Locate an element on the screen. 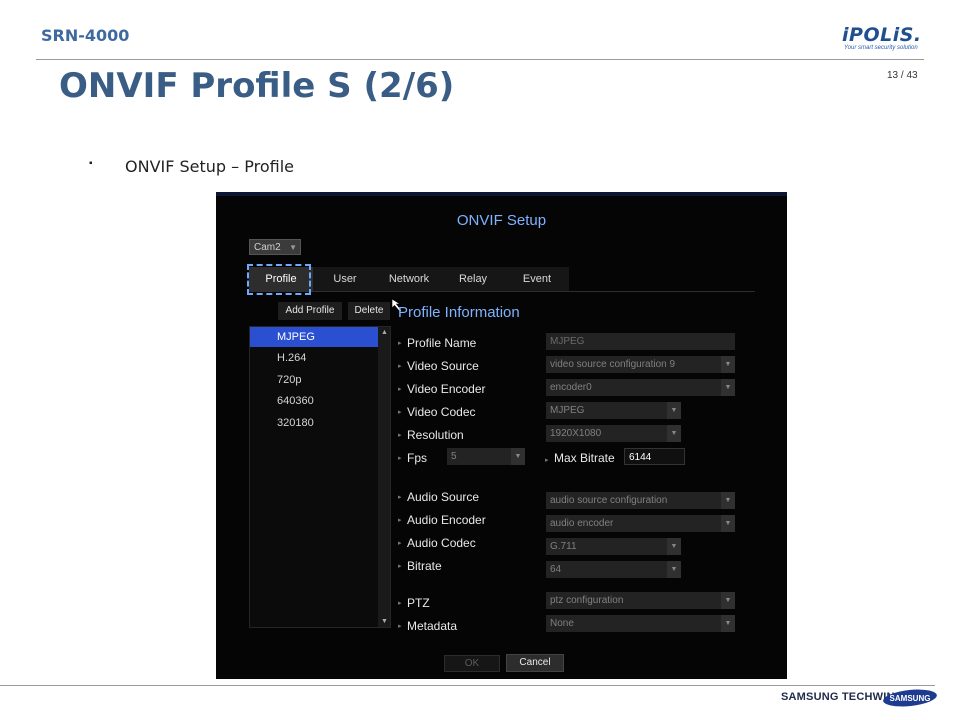 The height and width of the screenshot is (720, 960). footer-brand: SAMSUNG TECHWIN is located at coordinates (838, 697).